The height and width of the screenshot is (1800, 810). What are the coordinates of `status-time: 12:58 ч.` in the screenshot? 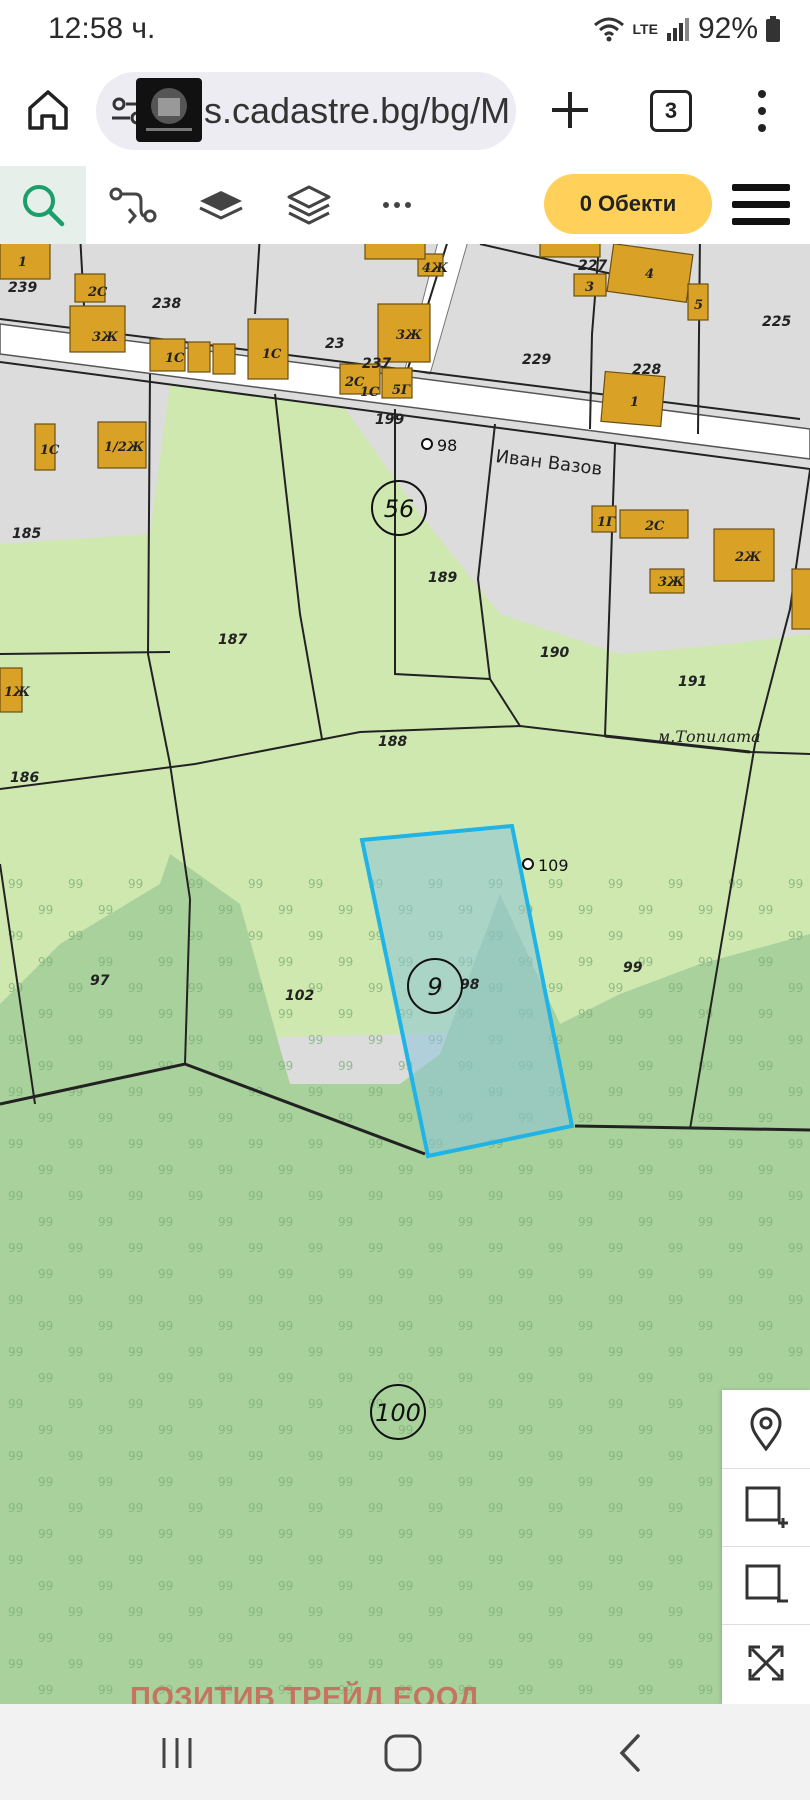 It's located at (102, 28).